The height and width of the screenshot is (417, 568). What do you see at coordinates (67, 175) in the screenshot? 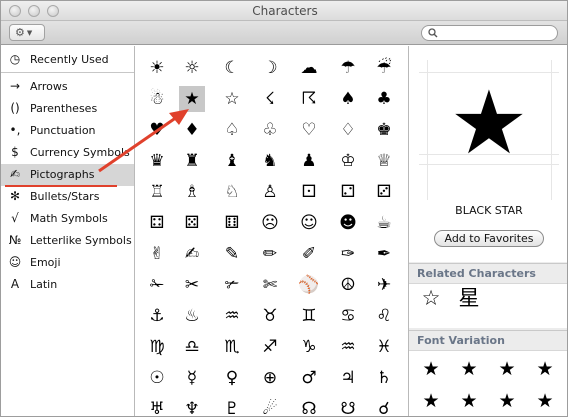
I see `sidebar-item-pictographs: ✍ Pictographs` at bounding box center [67, 175].